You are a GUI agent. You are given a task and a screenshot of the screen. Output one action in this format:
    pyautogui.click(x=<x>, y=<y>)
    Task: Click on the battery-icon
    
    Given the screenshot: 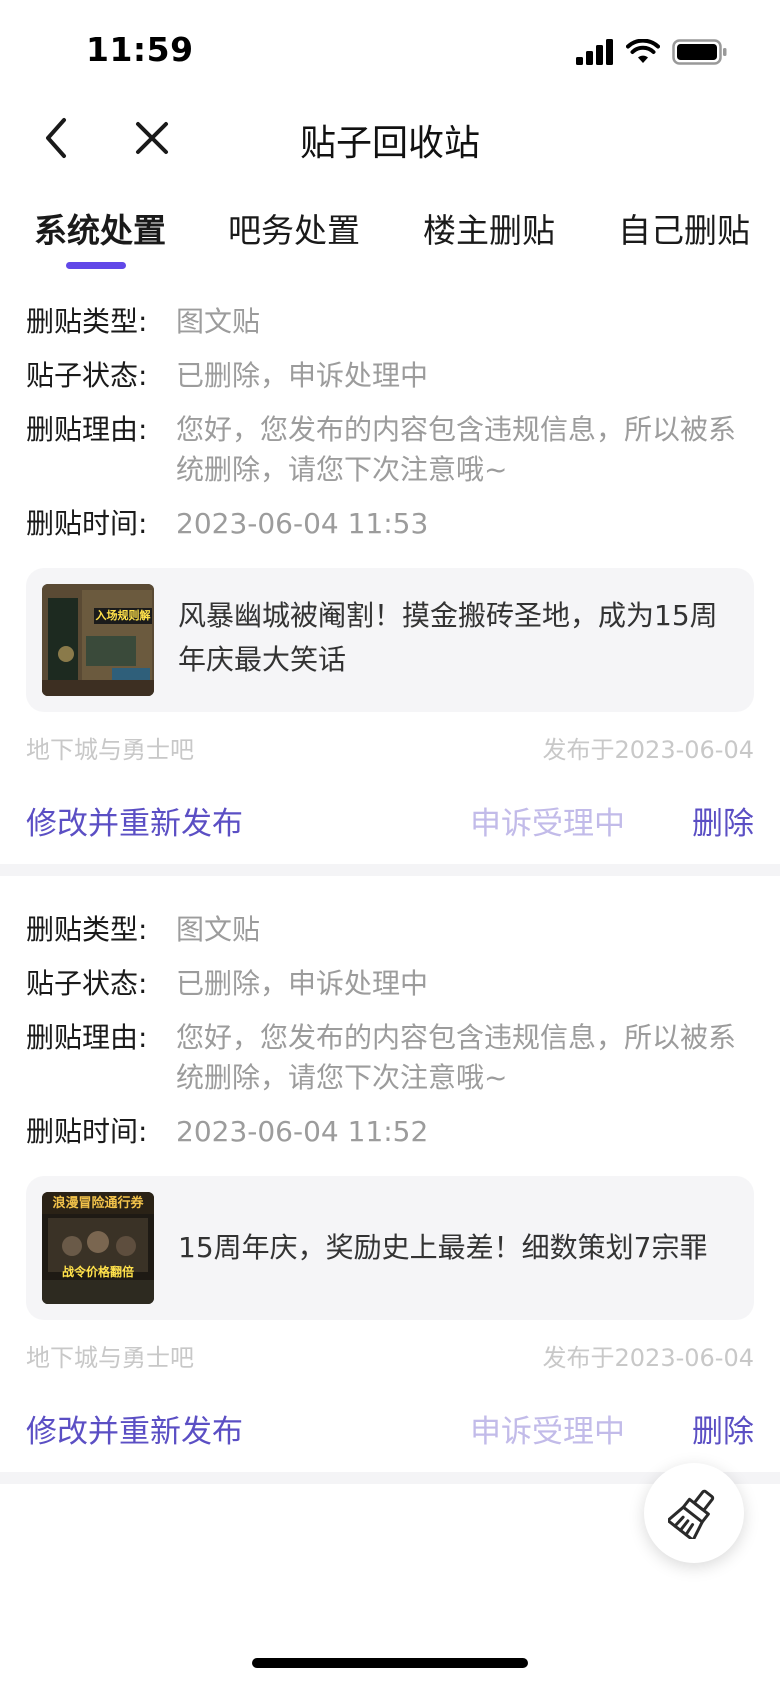 What is the action you would take?
    pyautogui.click(x=699, y=52)
    